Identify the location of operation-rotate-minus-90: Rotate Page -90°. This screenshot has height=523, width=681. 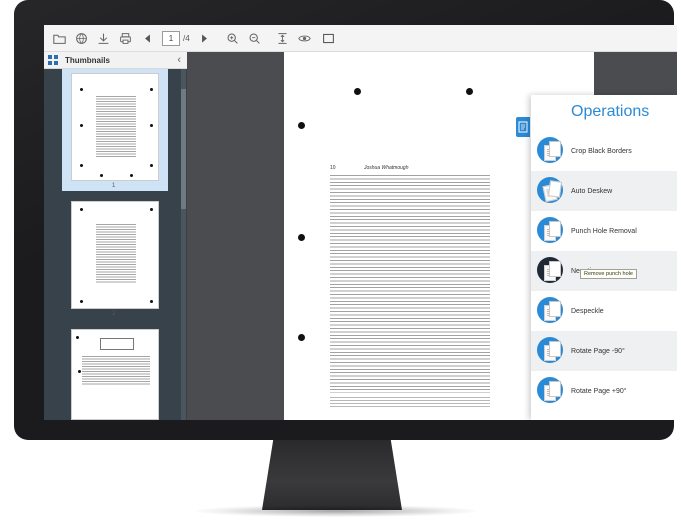
(604, 351).